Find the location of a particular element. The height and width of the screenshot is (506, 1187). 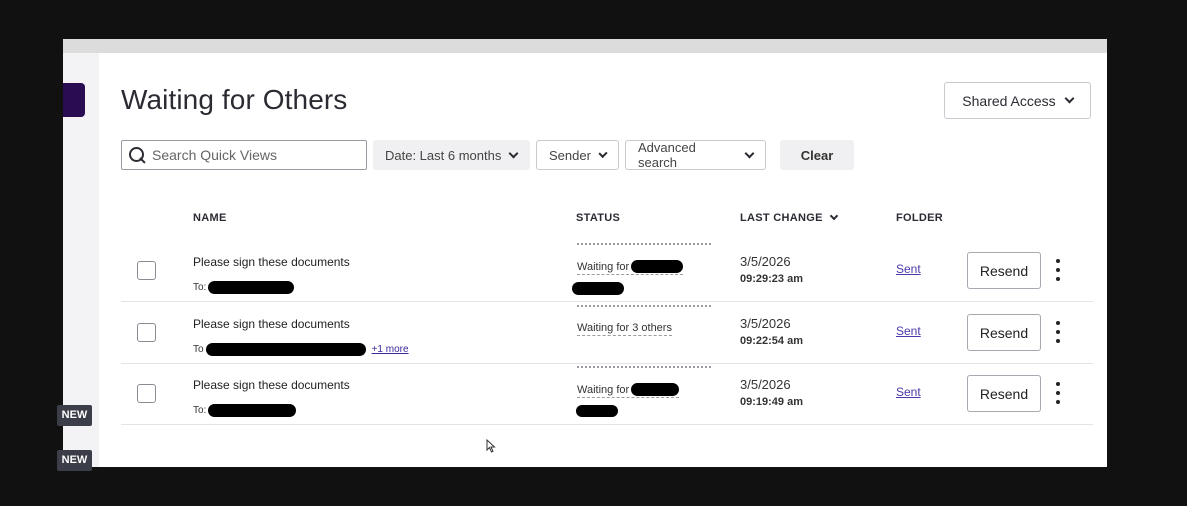

advanced-search-dropdown: Advanced search is located at coordinates (695, 155).